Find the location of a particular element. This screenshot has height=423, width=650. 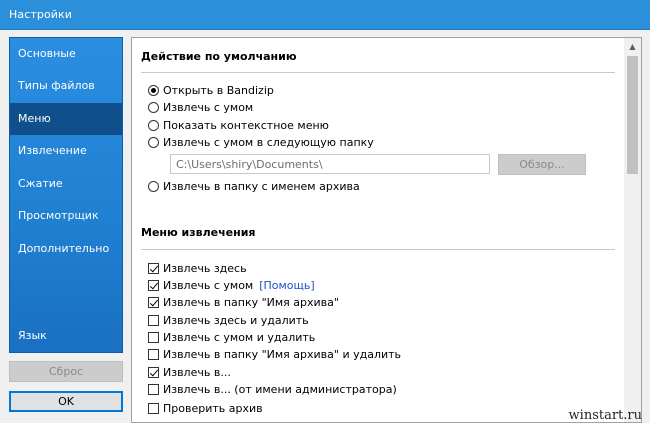

help-link: [Помощь] is located at coordinates (286, 285).